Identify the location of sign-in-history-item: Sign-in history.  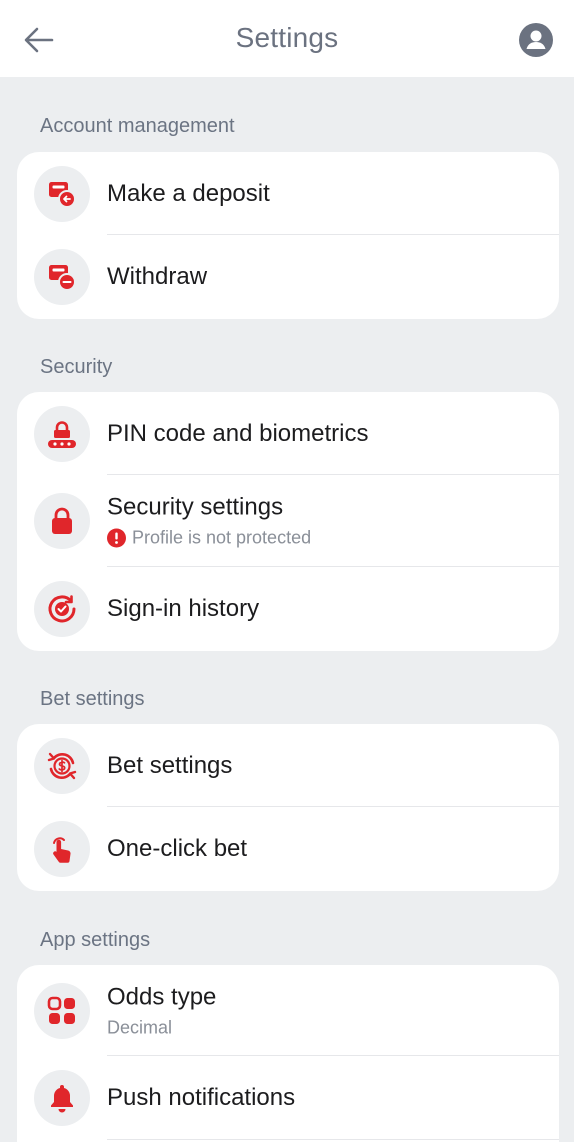
(288, 609).